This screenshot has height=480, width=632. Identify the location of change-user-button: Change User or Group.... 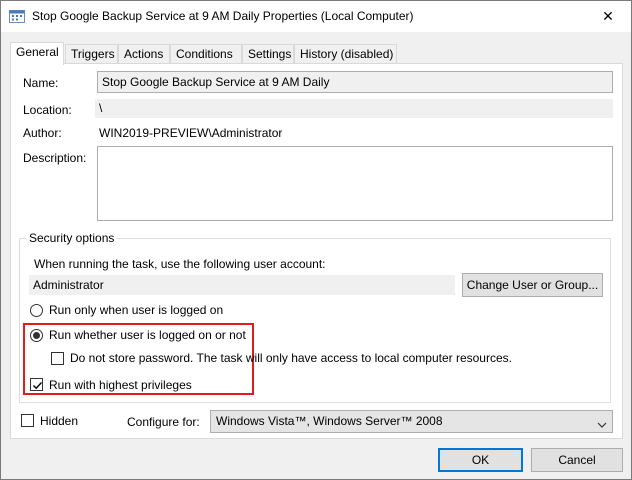
(532, 285).